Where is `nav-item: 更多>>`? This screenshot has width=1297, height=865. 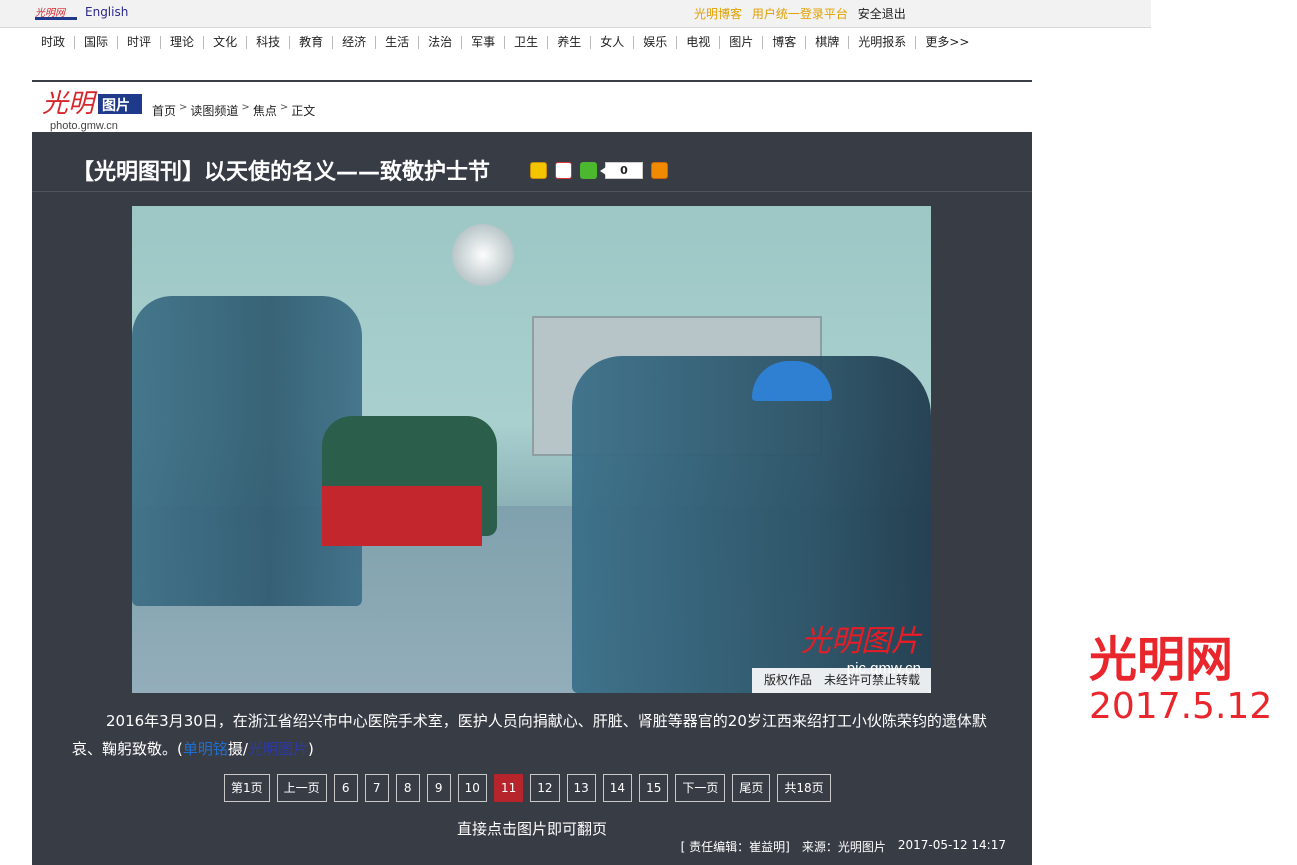 nav-item: 更多>> is located at coordinates (947, 42).